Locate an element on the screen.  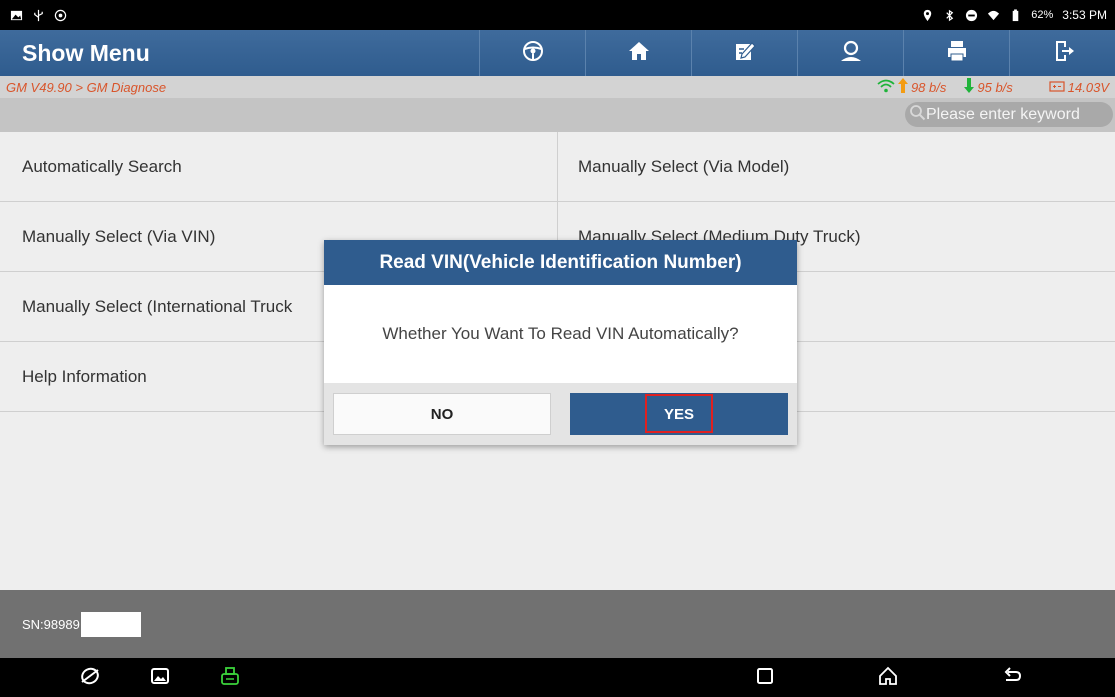
browser-icon is located at coordinates (90, 678).